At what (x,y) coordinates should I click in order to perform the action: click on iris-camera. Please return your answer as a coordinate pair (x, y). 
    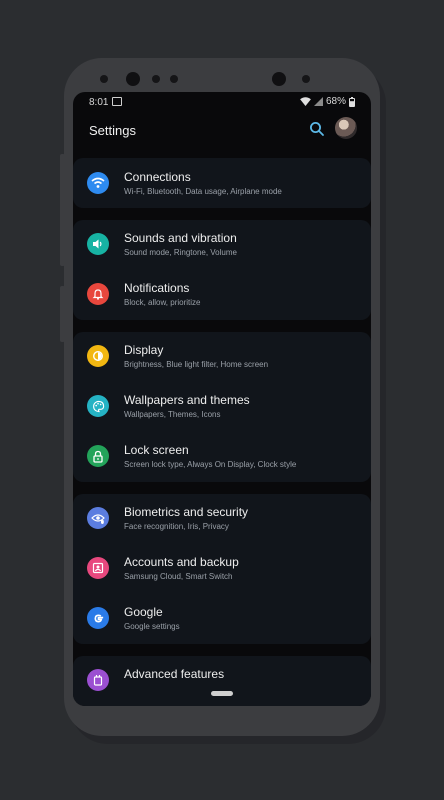
    Looking at the image, I should click on (279, 79).